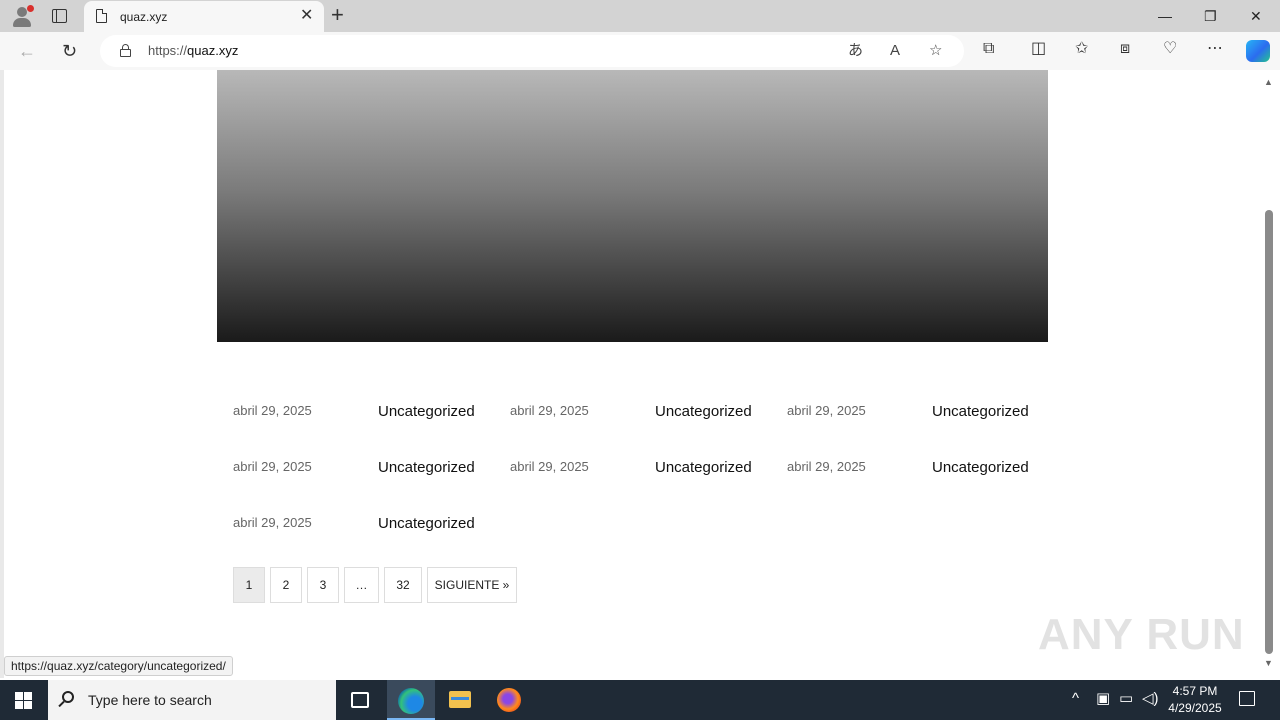  What do you see at coordinates (125, 50) in the screenshot?
I see `lock-icon` at bounding box center [125, 50].